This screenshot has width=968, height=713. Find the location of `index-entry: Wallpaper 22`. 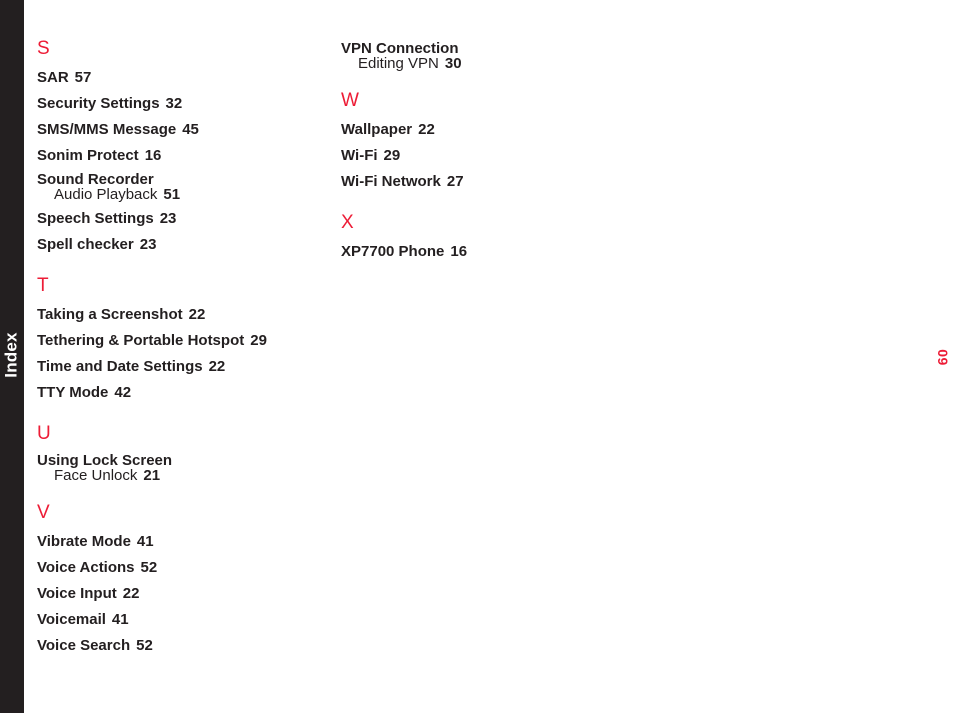

index-entry: Wallpaper 22 is located at coordinates (486, 130).